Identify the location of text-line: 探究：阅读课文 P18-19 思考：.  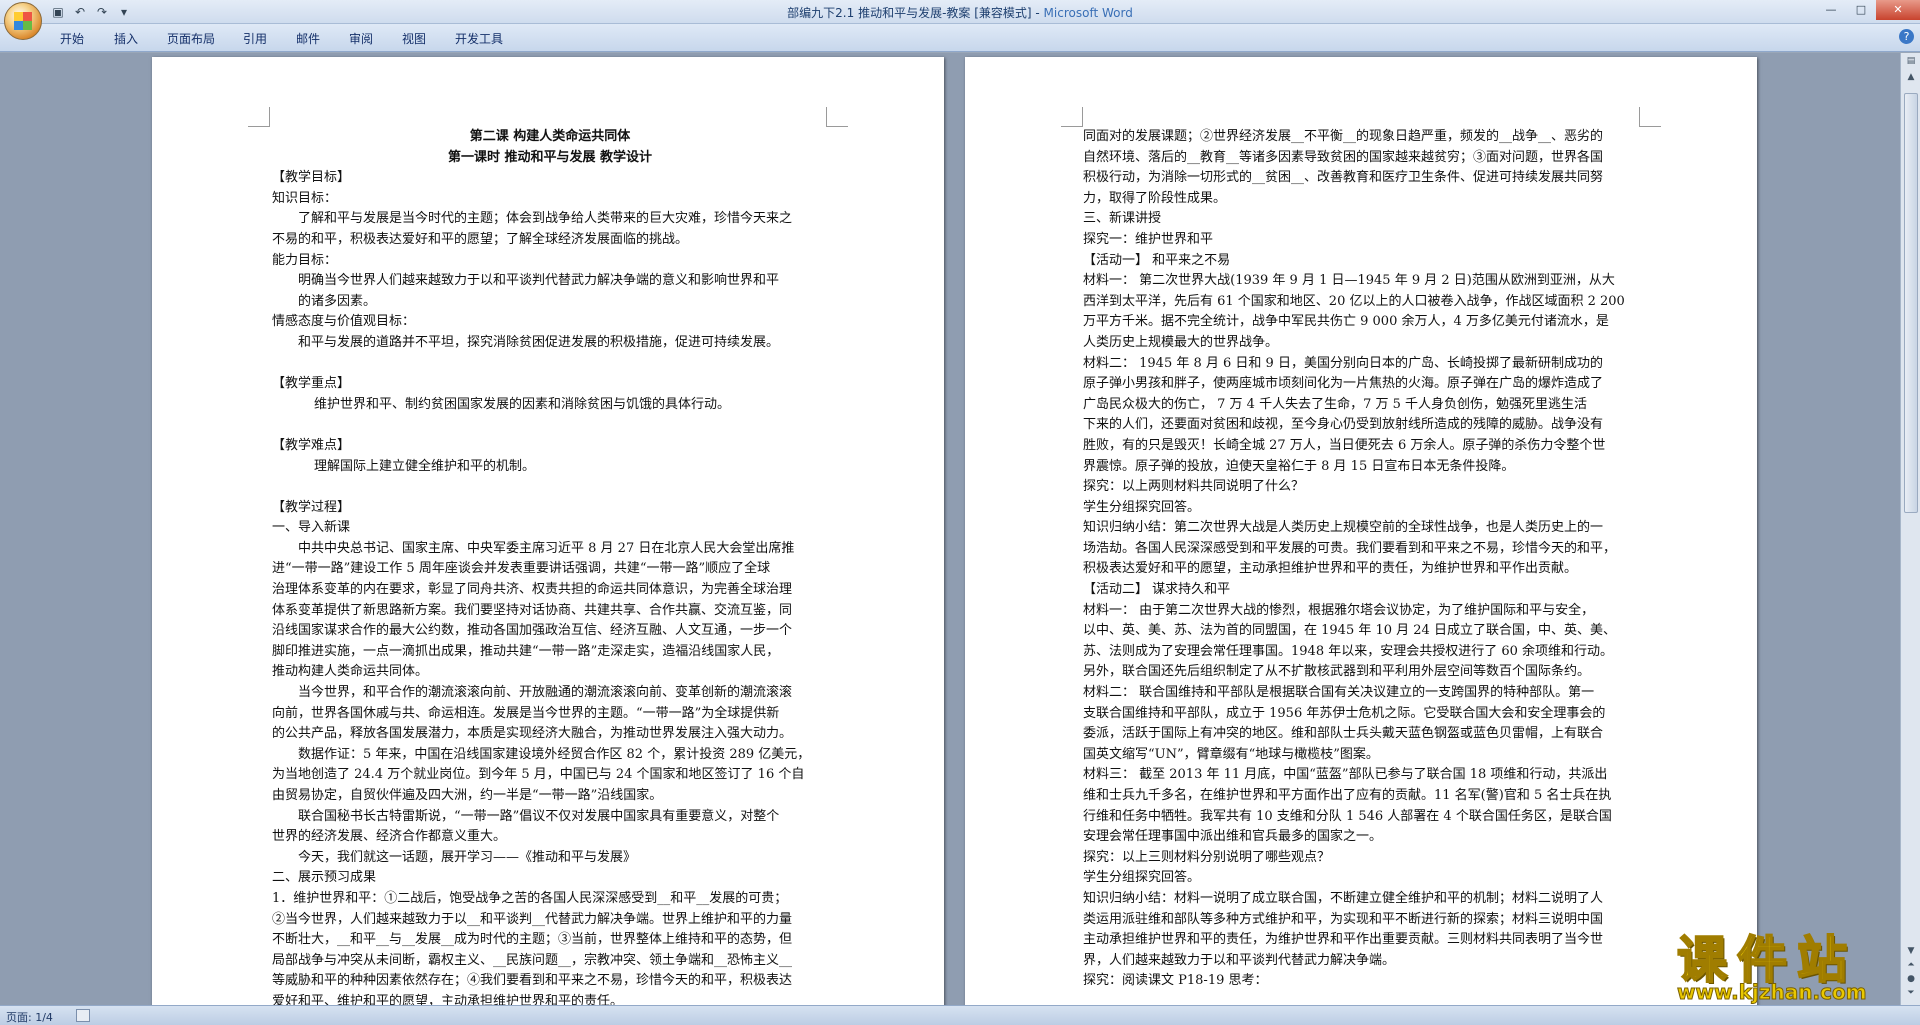
(1175, 981).